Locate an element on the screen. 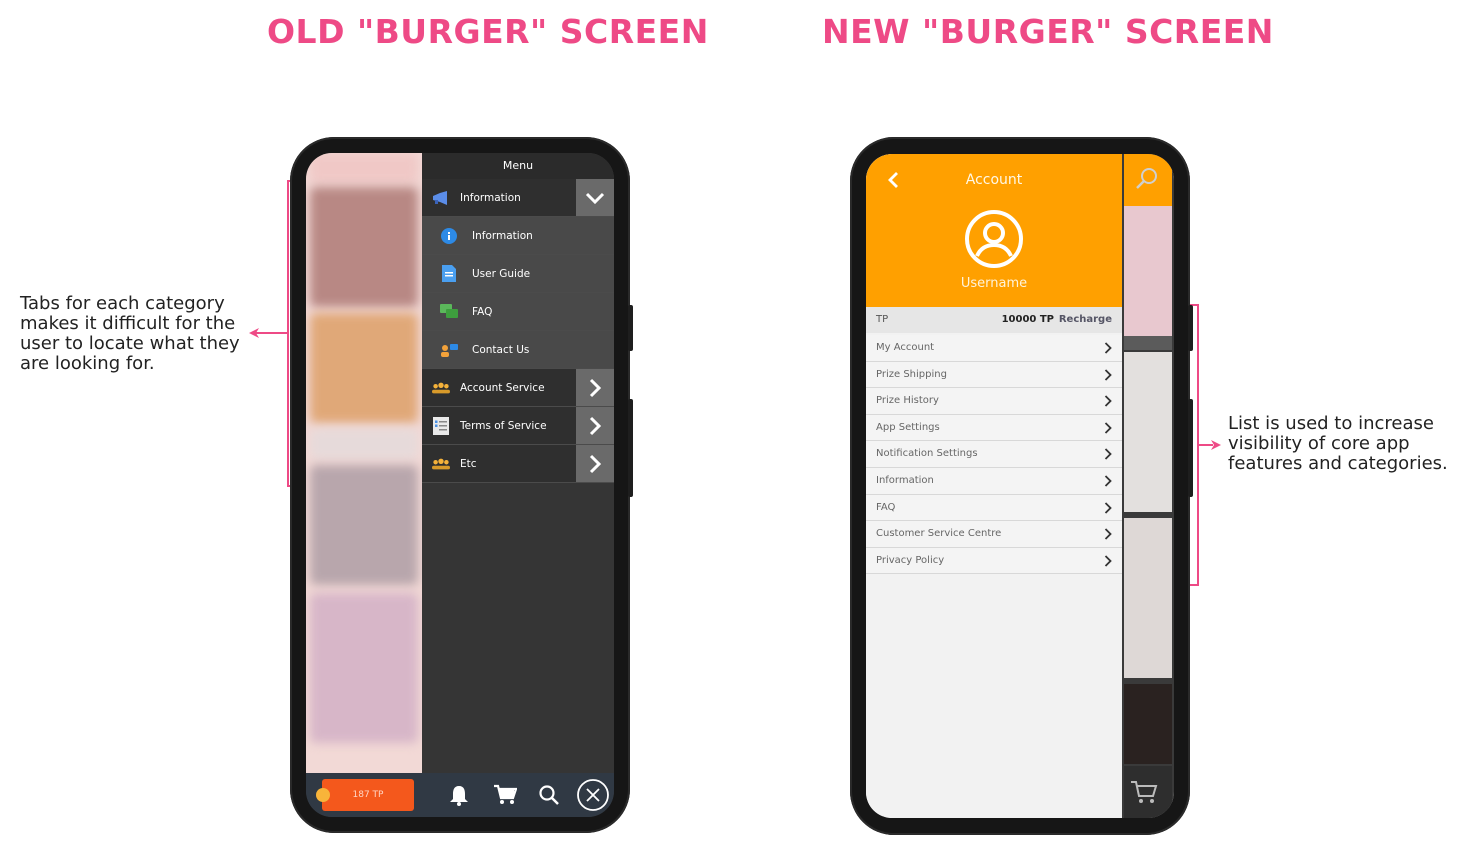 The image size is (1457, 860). category-account-service: Account Service is located at coordinates (518, 388).